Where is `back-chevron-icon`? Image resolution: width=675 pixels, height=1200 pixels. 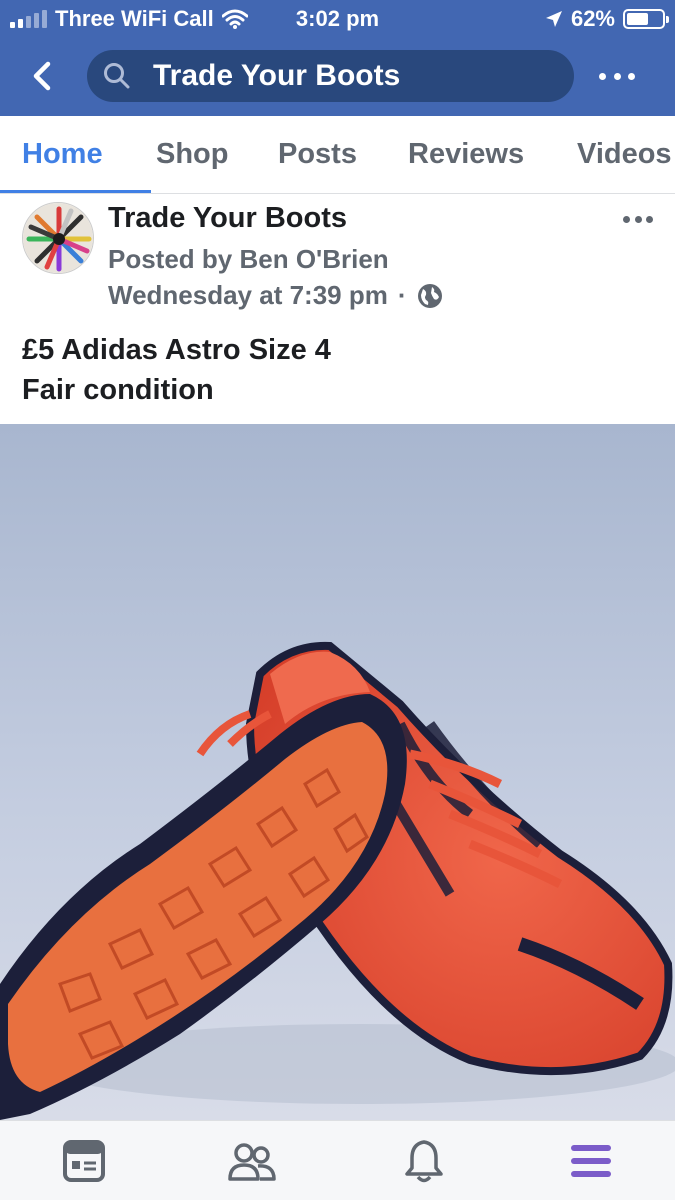
back-chevron-icon is located at coordinates (42, 76).